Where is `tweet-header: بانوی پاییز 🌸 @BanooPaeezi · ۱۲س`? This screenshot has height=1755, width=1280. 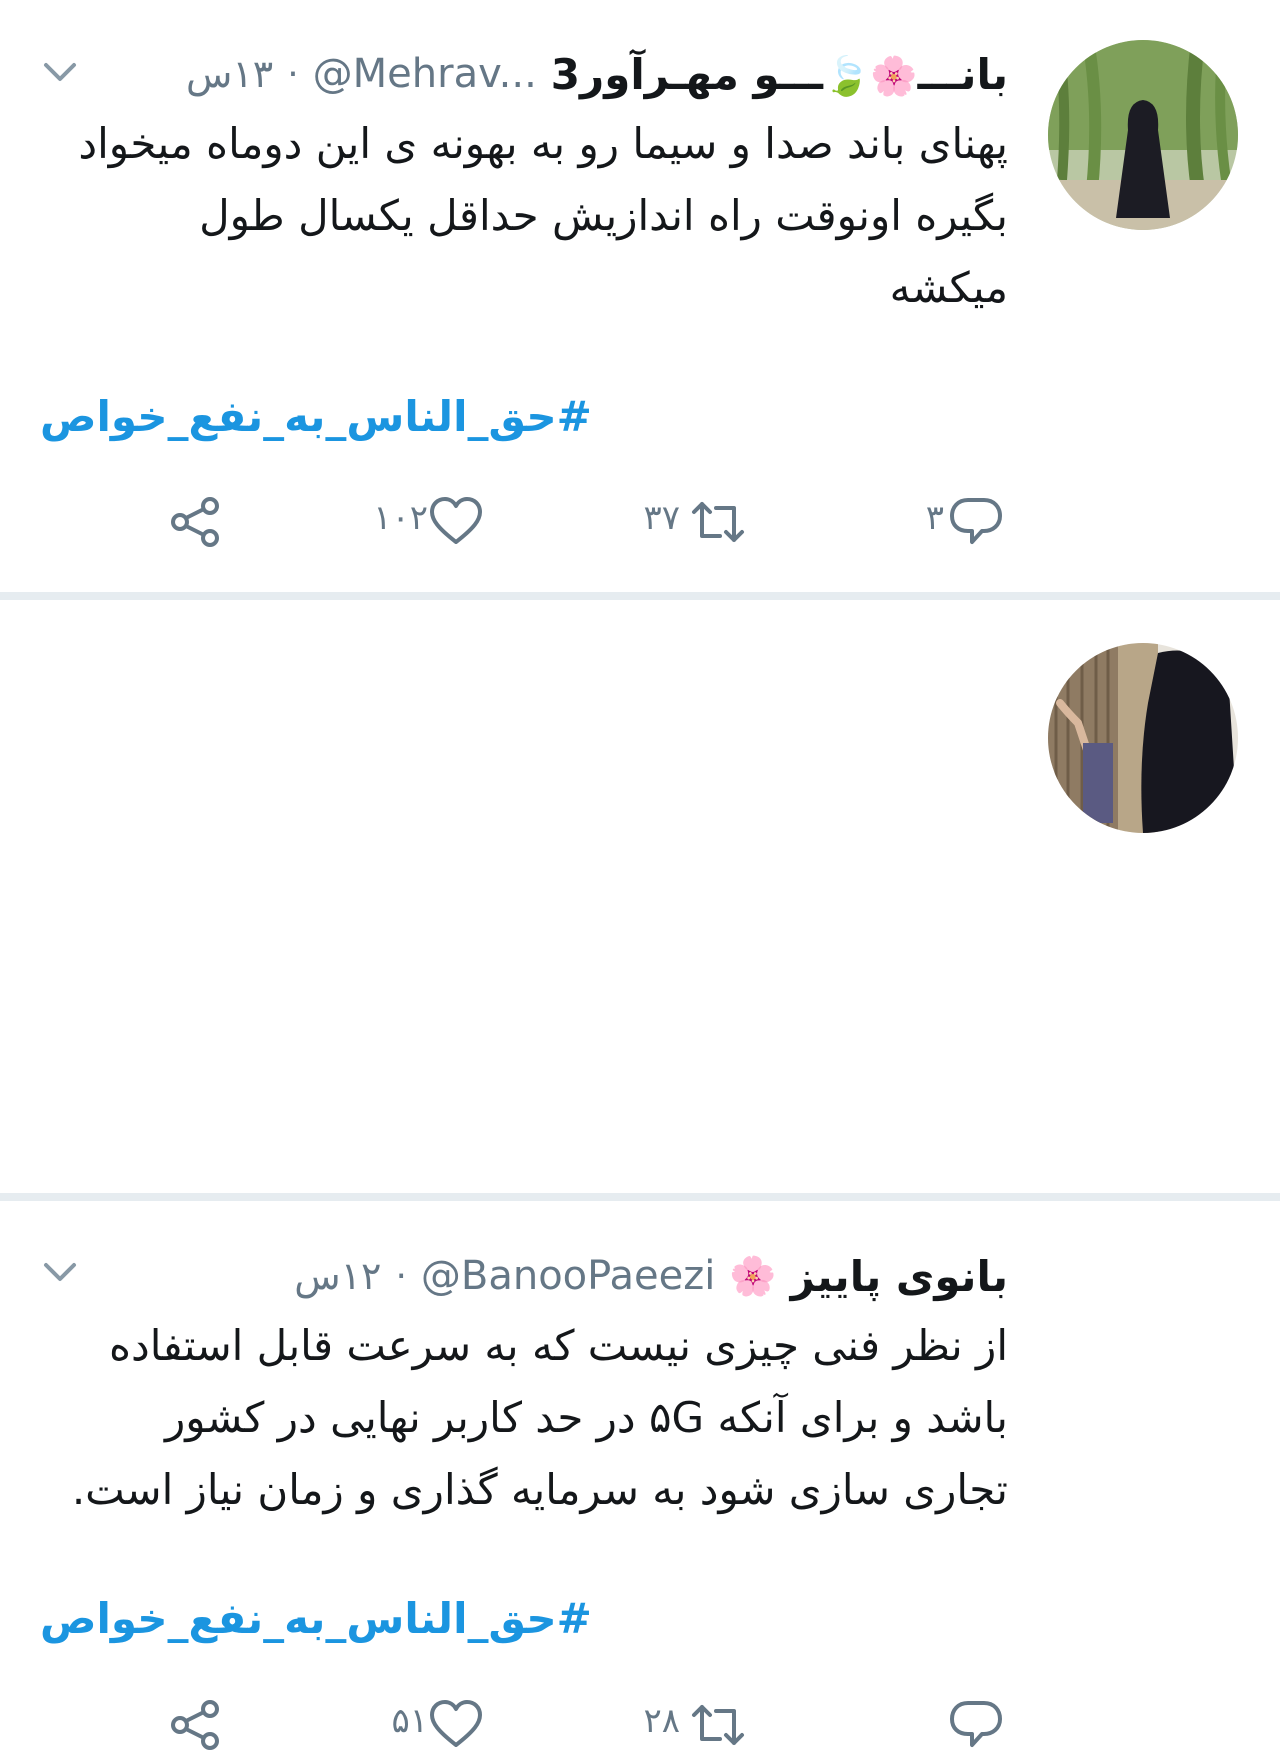 tweet-header: بانوی پاییز 🌸 @BanooPaeezi · ۱۲س is located at coordinates (564, 1276).